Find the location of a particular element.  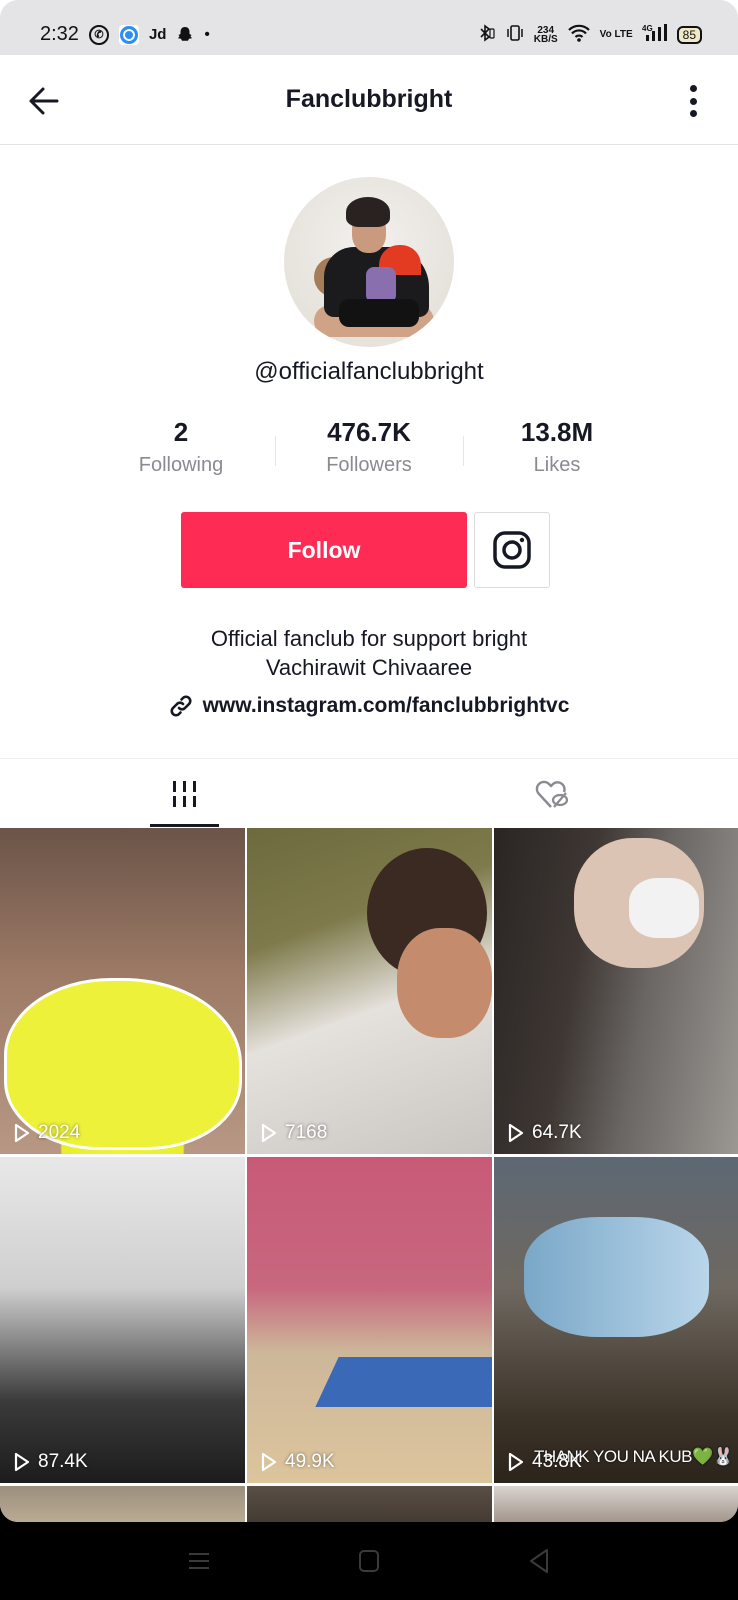

stat-followers: 476.7K Followers is located at coordinates (369, 446).